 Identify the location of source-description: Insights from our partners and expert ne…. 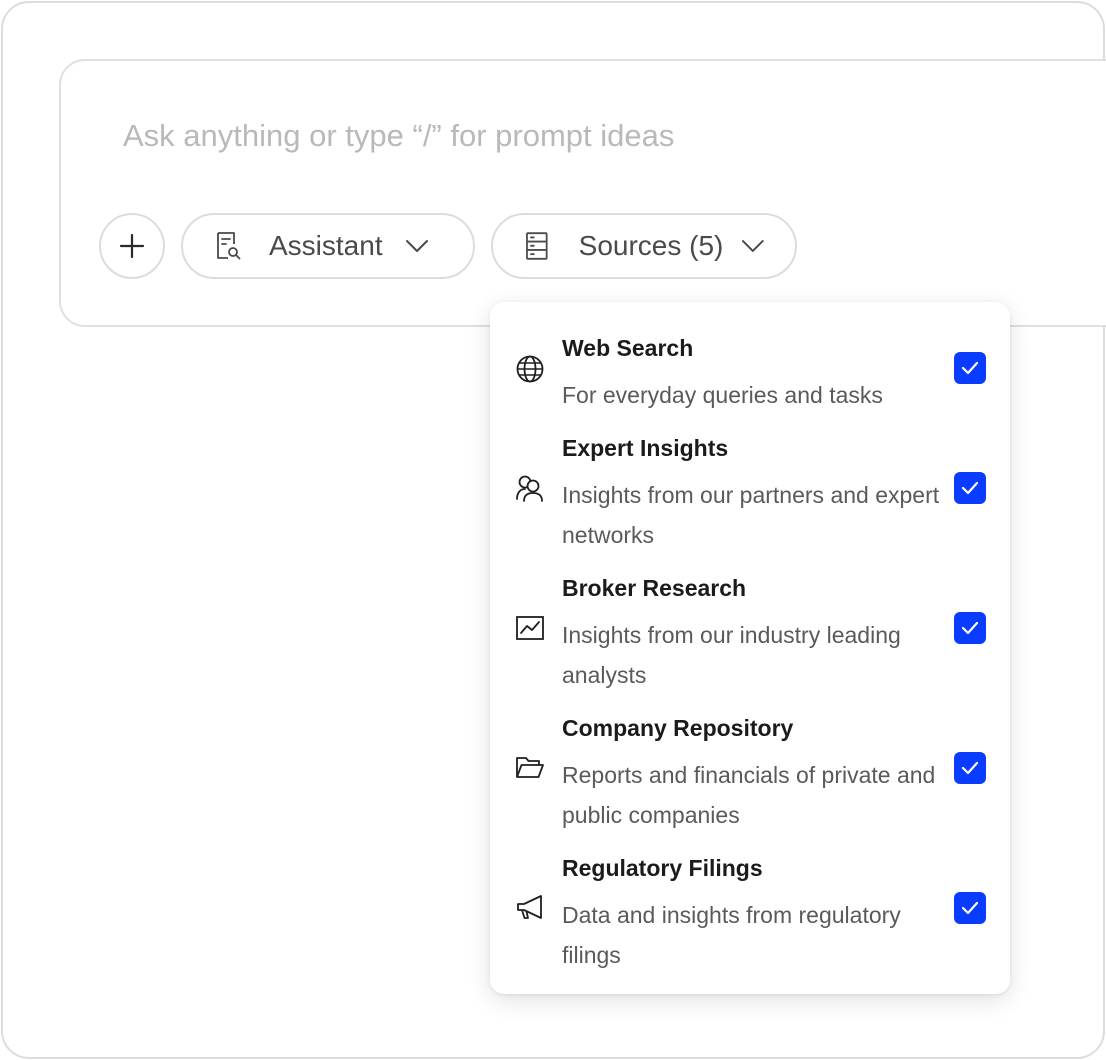
(751, 515).